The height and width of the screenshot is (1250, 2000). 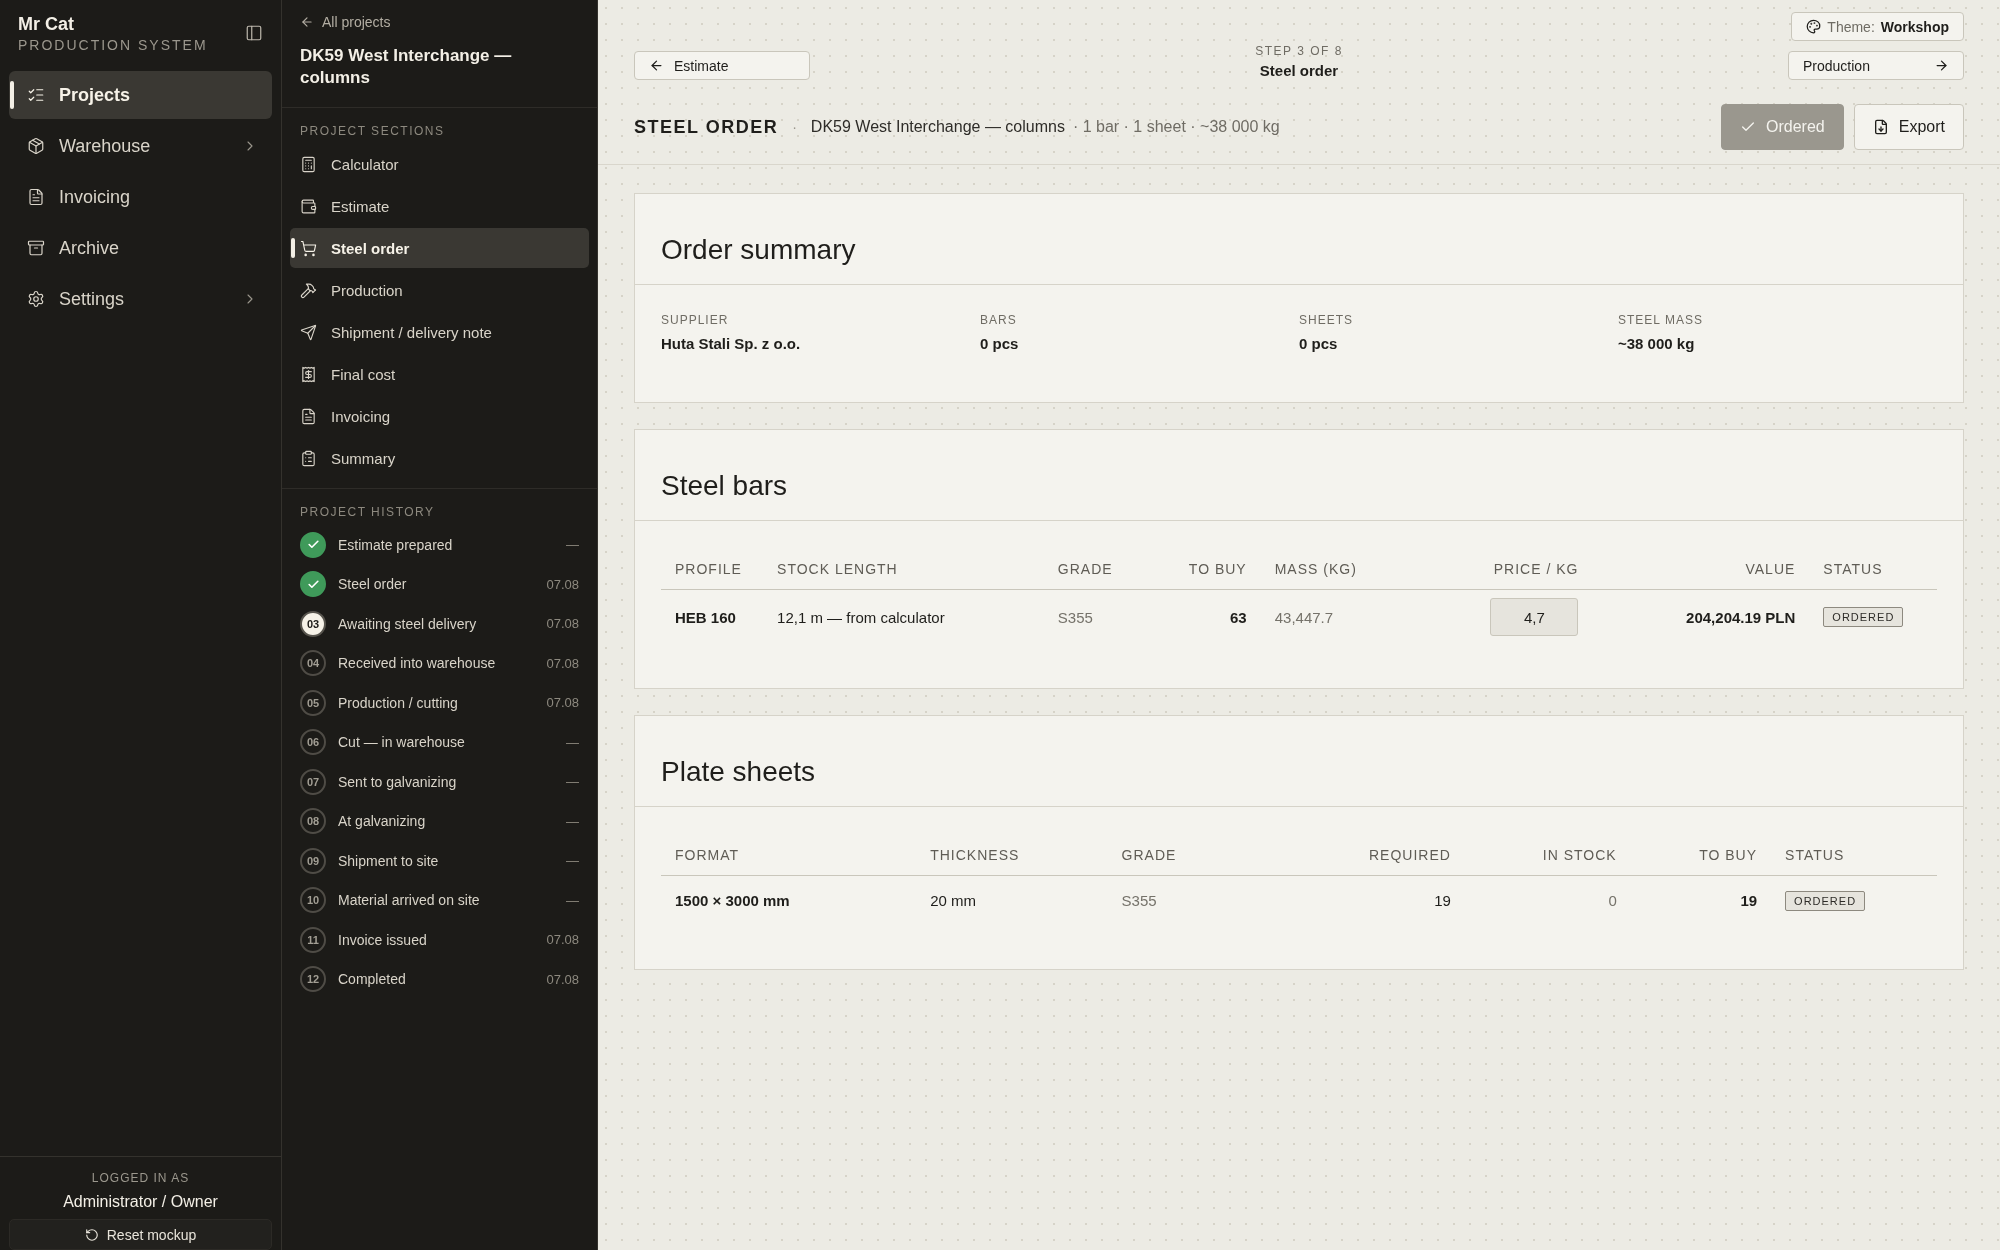 What do you see at coordinates (372, 132) in the screenshot?
I see `section-heading: PROJECT SECTIONS` at bounding box center [372, 132].